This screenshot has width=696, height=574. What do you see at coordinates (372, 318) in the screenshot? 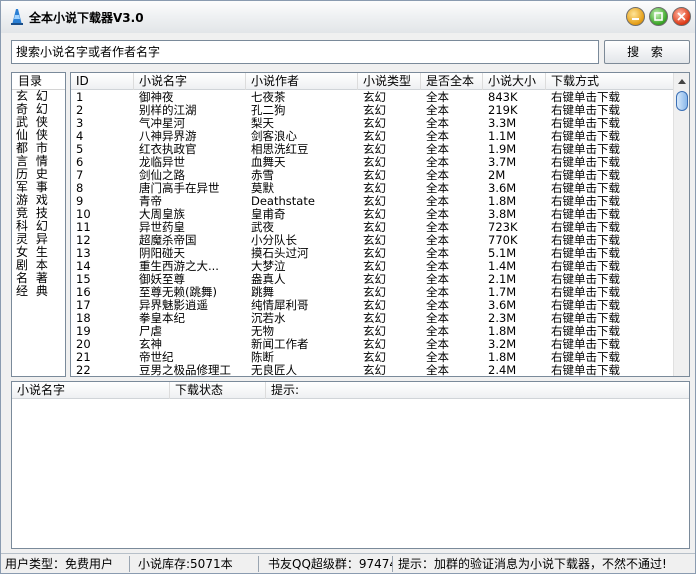
I see `table-row: 18 拳皇本纪 沉若水 玄幻 全本 2.3M 右键单击下载` at bounding box center [372, 318].